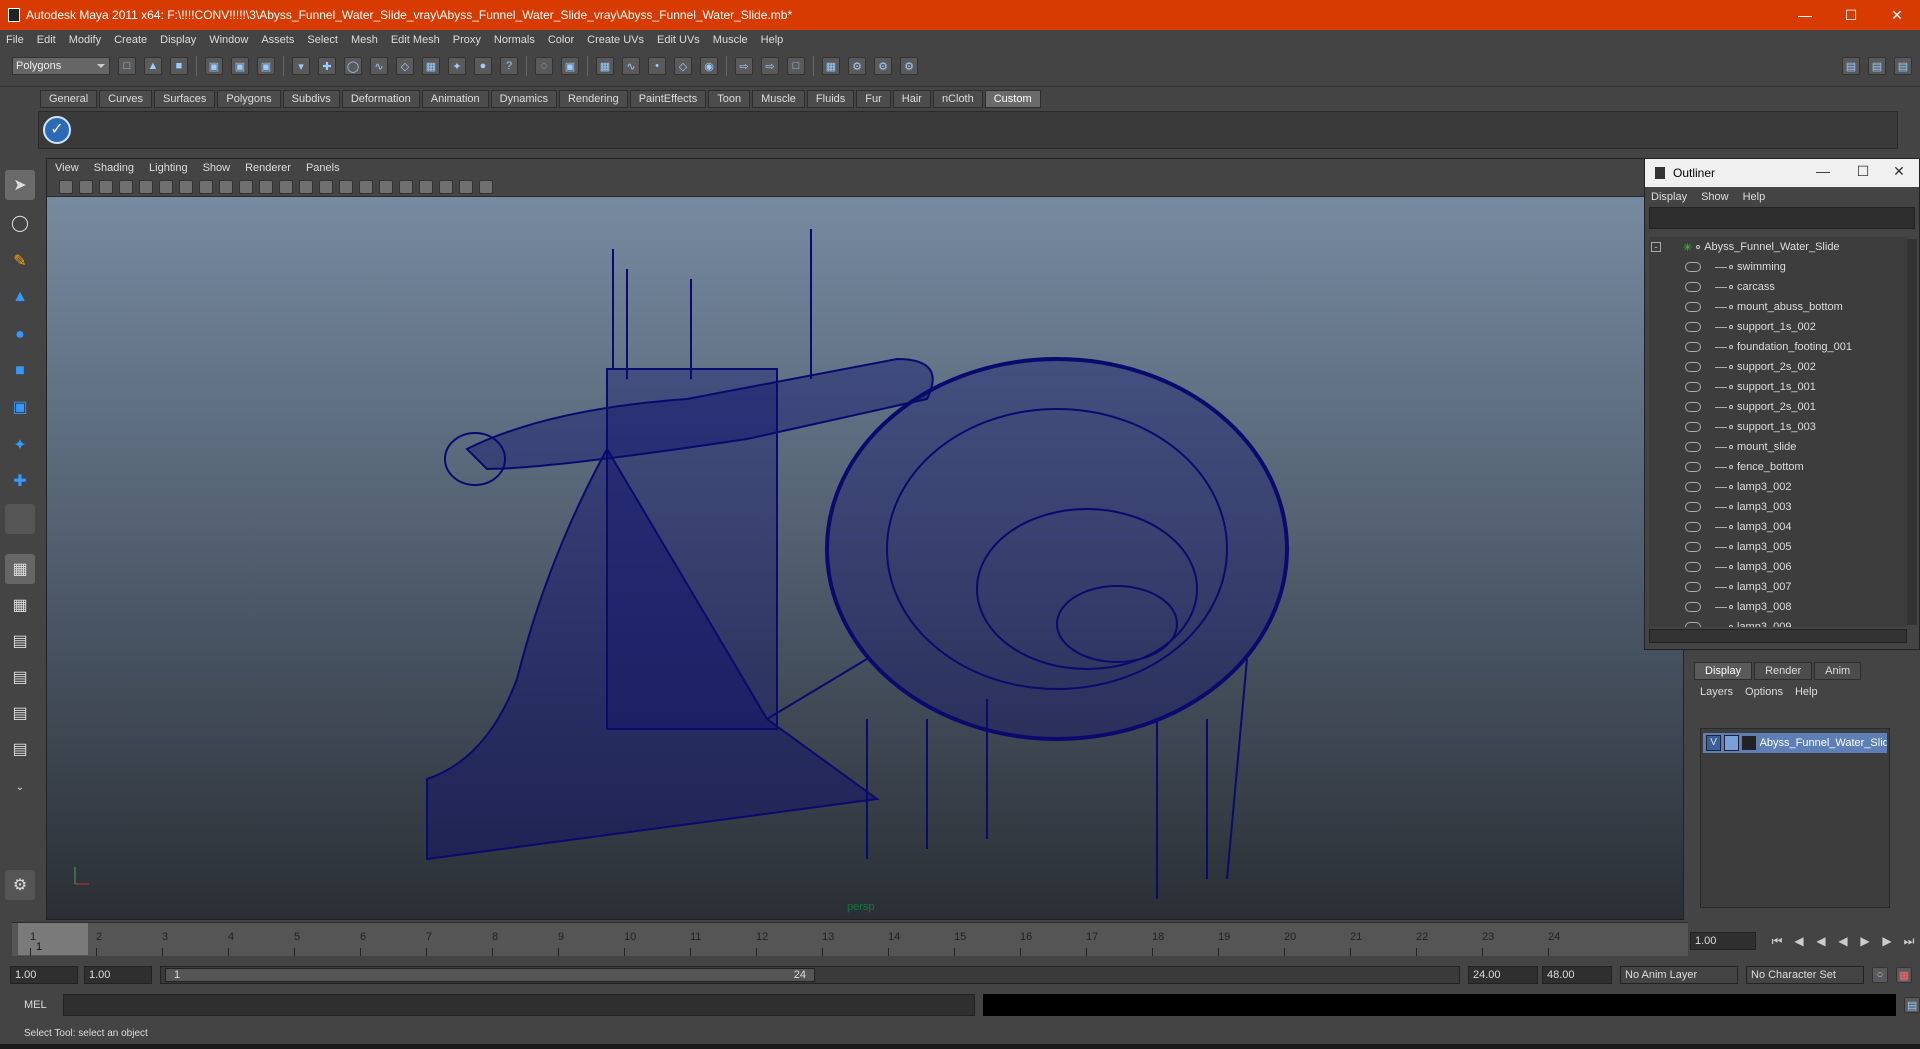  I want to click on layer-menu-help: Help, so click(1806, 692).